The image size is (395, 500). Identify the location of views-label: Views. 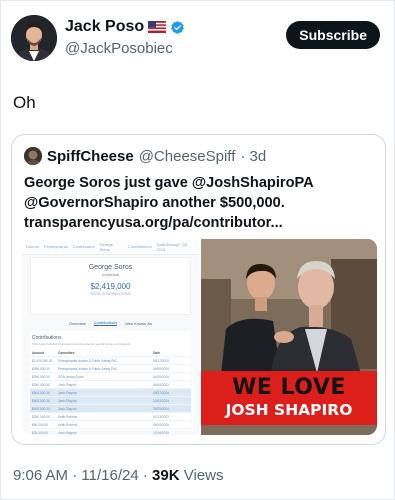
(201, 475).